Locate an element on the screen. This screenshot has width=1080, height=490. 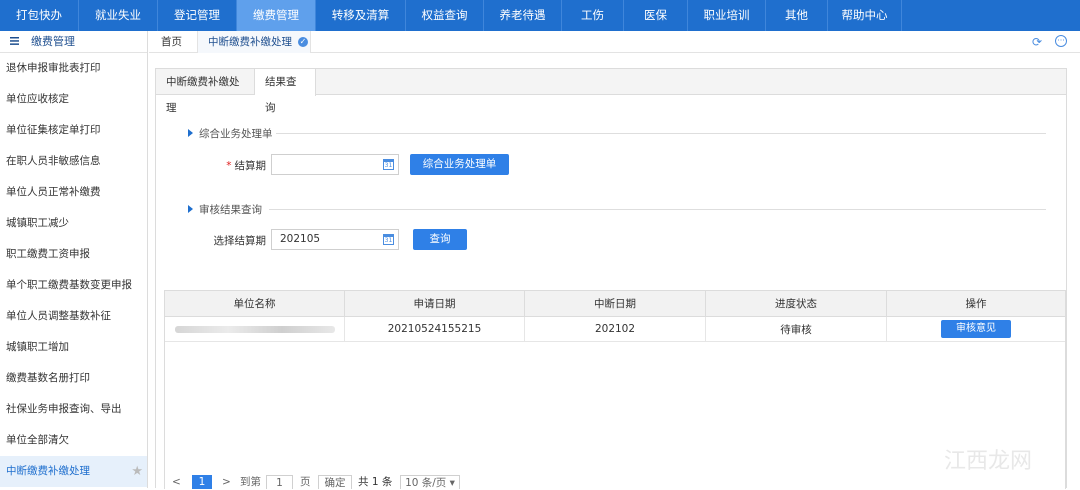
section-title-text: 综合业务处理单 is located at coordinates (236, 134).